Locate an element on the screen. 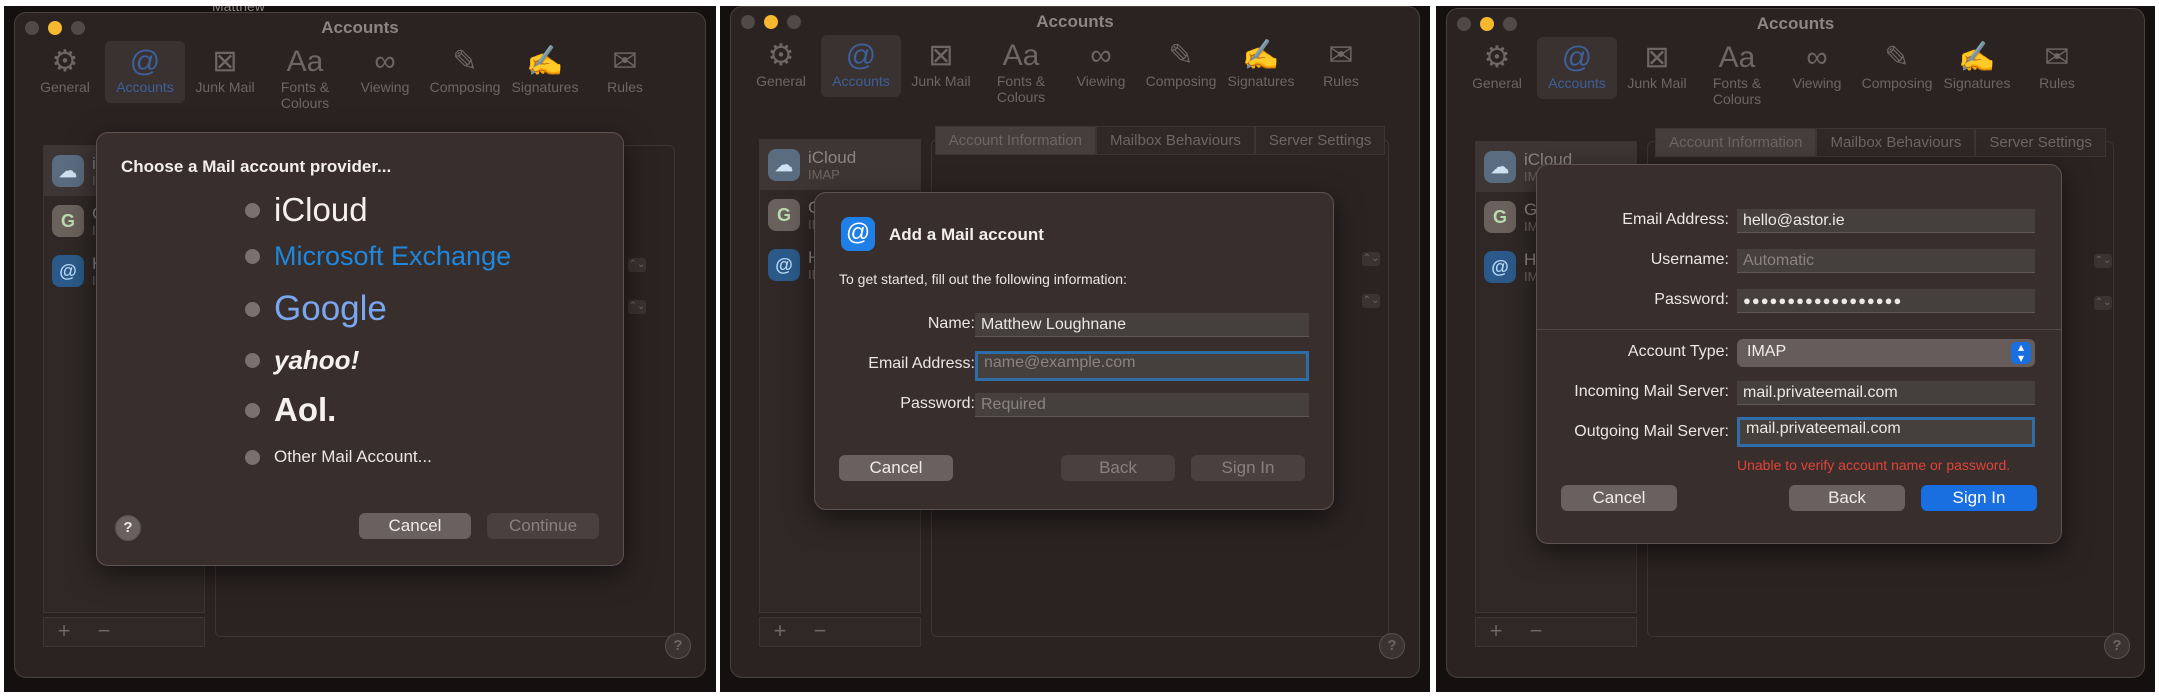 The height and width of the screenshot is (700, 2159). provider-aol: Aol. is located at coordinates (290, 410).